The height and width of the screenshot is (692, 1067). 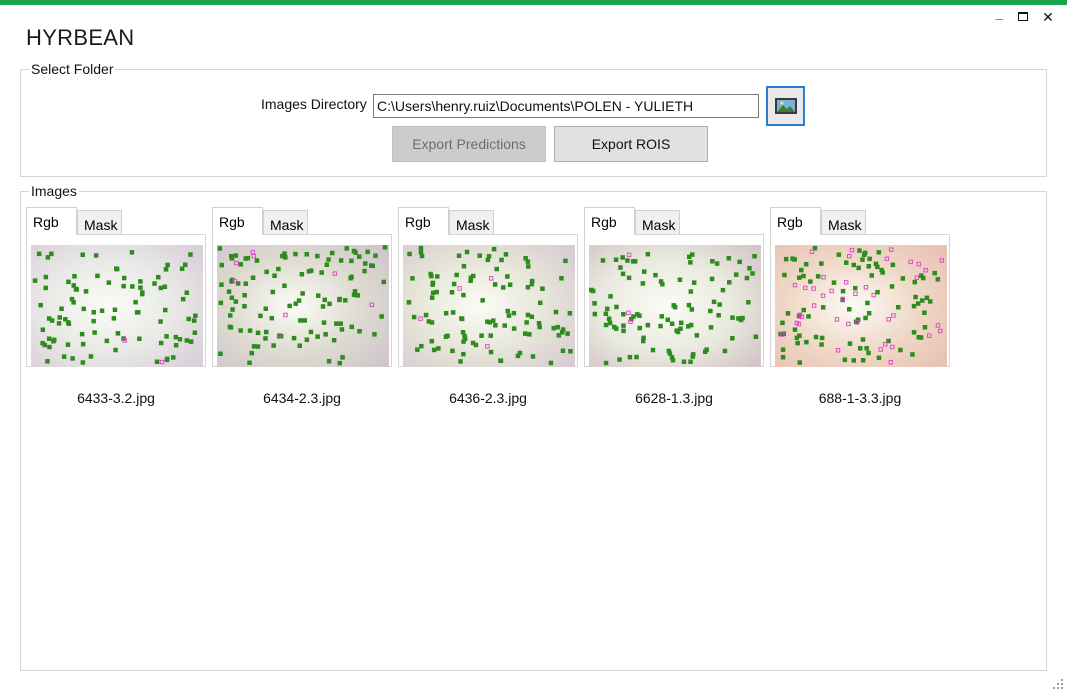 I want to click on image-card: Rgb Mask 6628-1.3.jpg, so click(x=674, y=307).